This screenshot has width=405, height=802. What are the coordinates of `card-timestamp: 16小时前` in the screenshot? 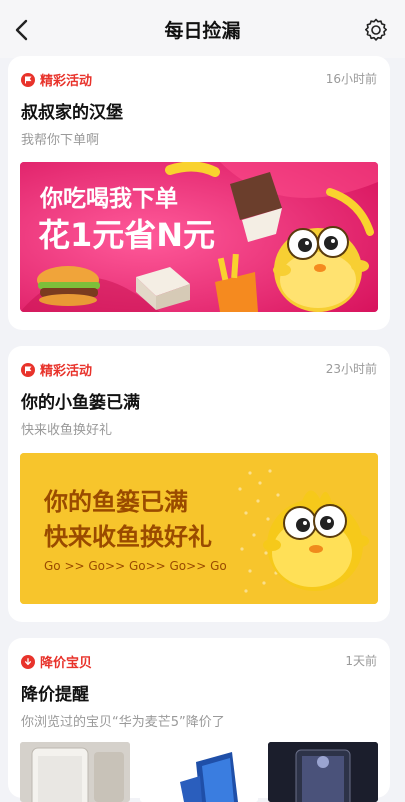 It's located at (351, 79).